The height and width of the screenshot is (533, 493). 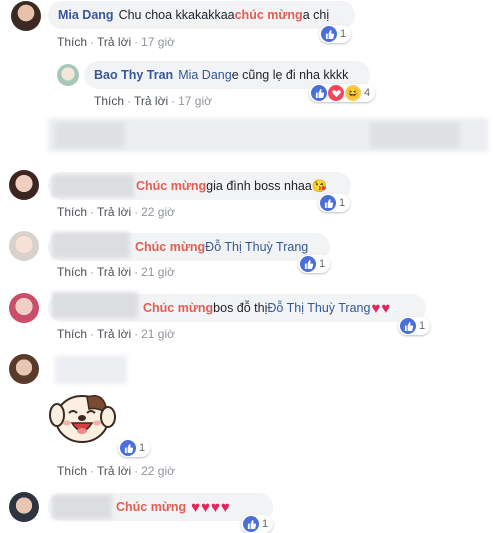 What do you see at coordinates (290, 75) in the screenshot?
I see `comment-text: e cũng lẹ đi nha kkkk` at bounding box center [290, 75].